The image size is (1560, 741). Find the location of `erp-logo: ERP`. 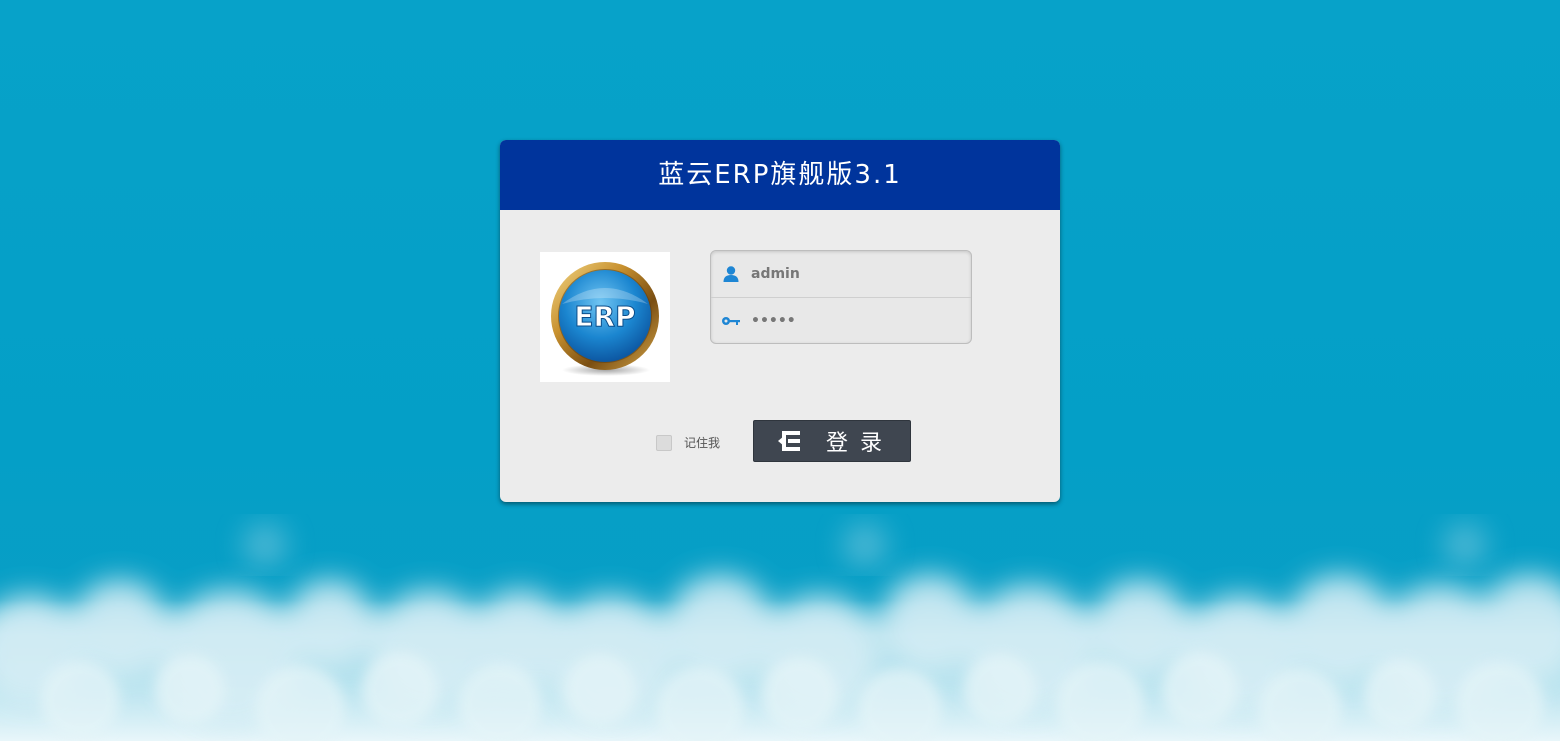

erp-logo: ERP is located at coordinates (605, 317).